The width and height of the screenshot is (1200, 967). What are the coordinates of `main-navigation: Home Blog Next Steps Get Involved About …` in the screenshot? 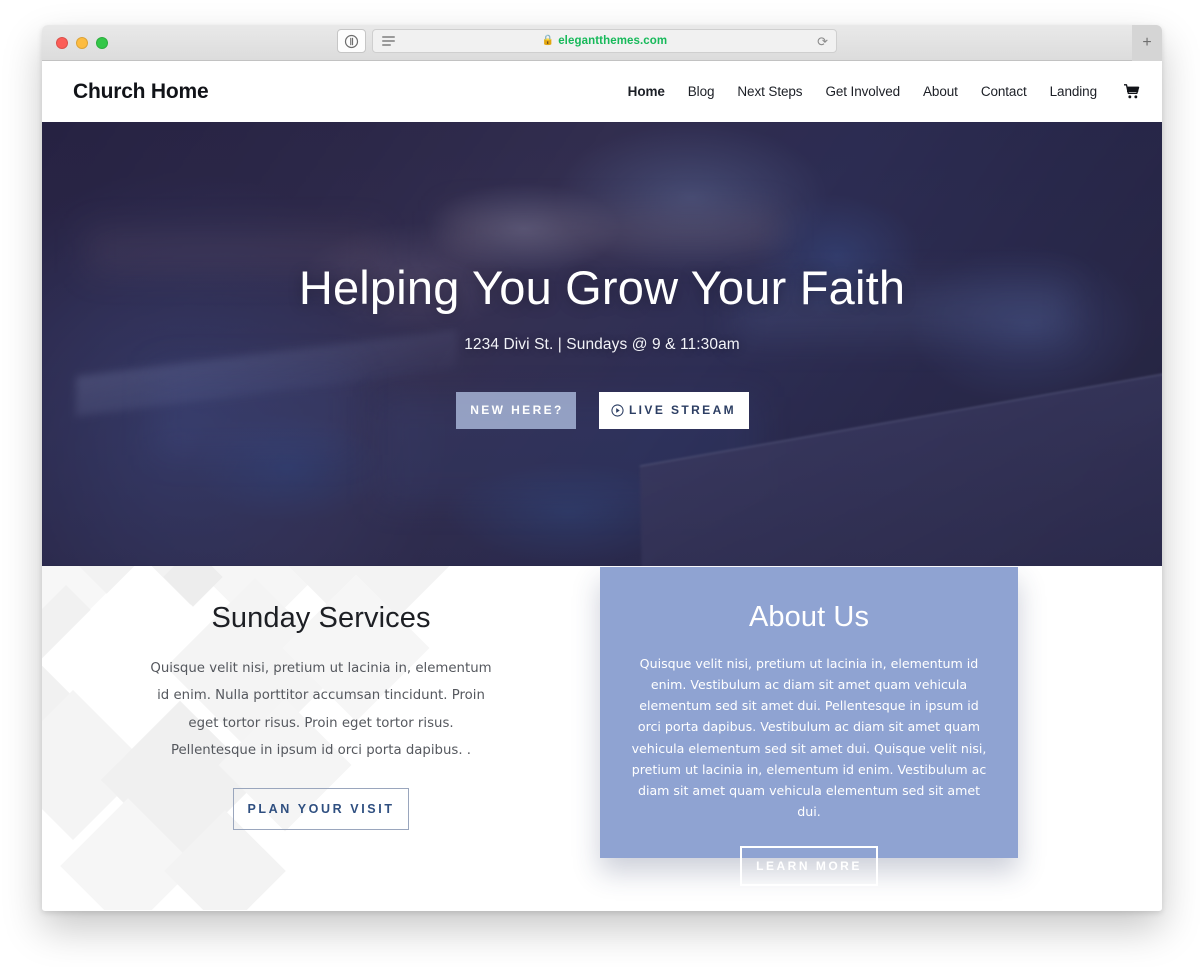 It's located at (884, 91).